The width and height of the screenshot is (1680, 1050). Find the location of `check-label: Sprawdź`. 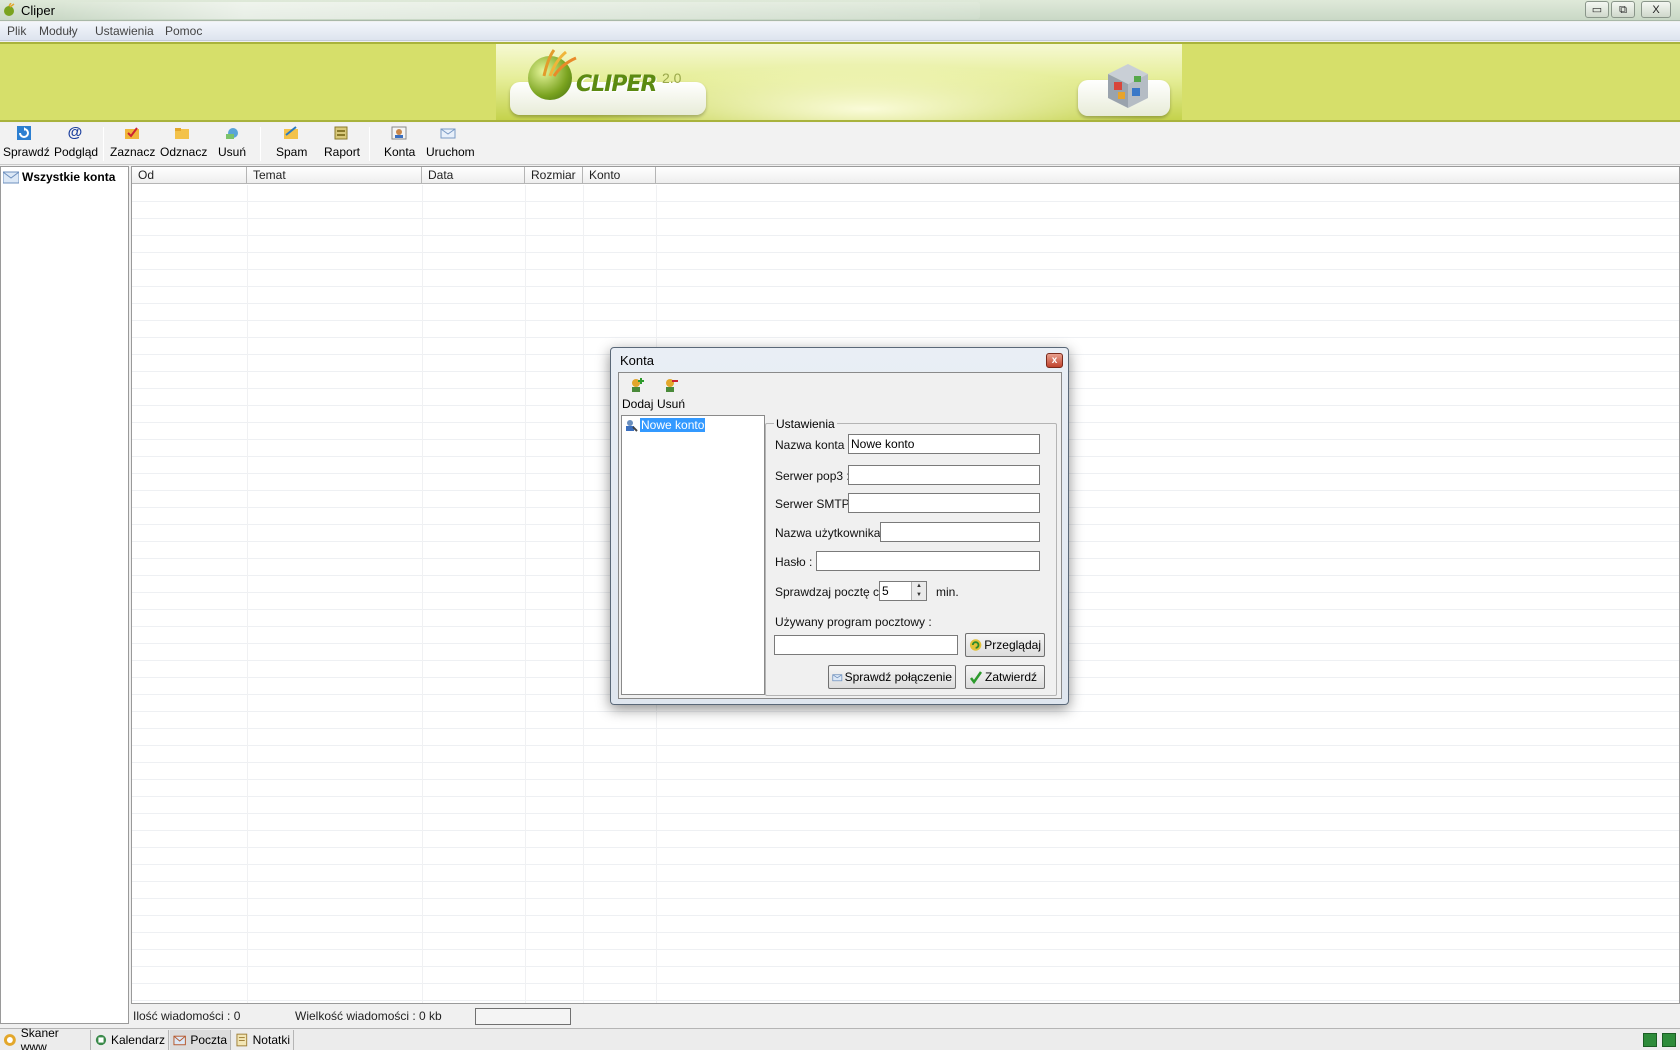

check-label: Sprawdź is located at coordinates (26, 152).